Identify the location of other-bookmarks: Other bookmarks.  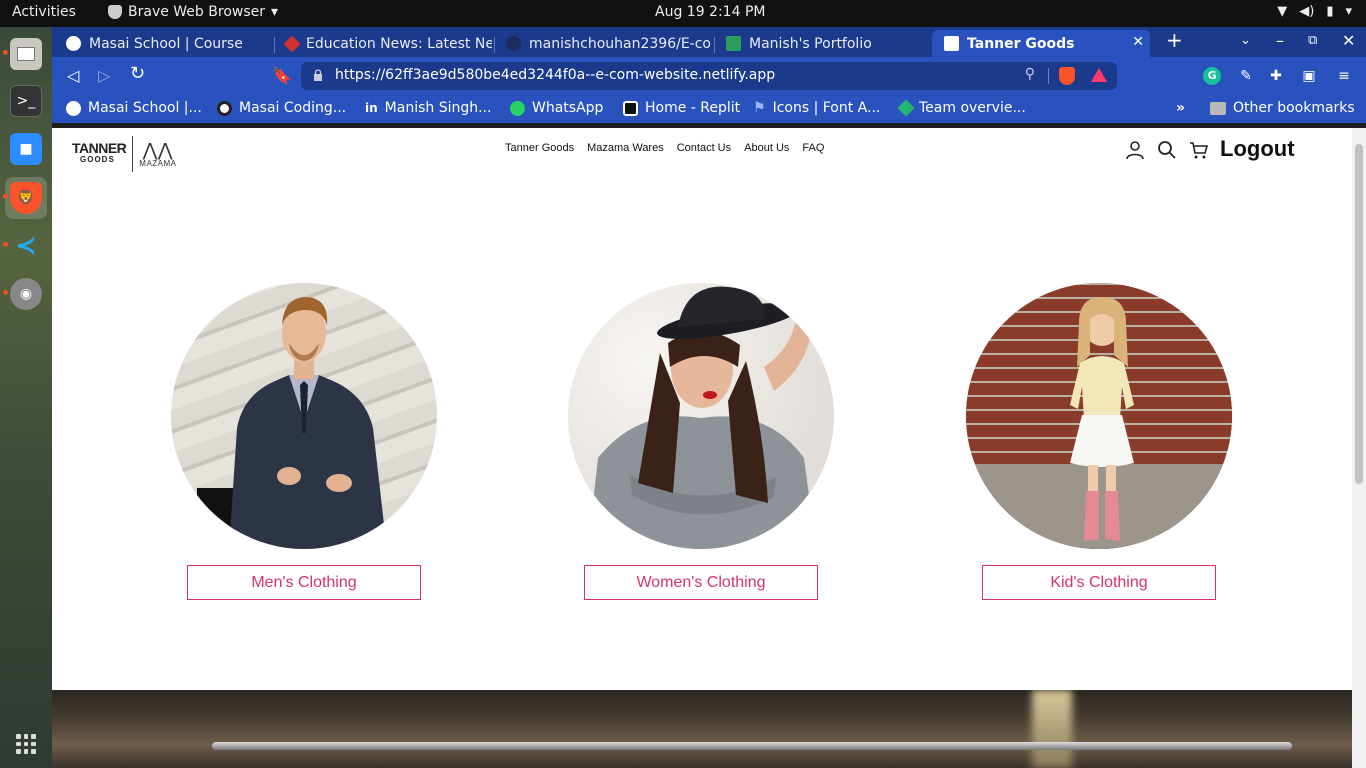
(1282, 108).